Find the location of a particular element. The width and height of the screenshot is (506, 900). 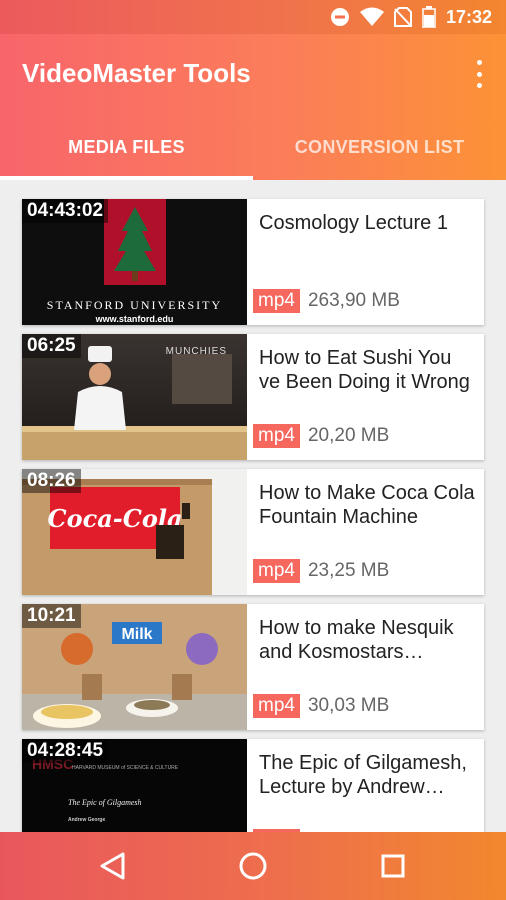

navigation-bar is located at coordinates (253, 866).